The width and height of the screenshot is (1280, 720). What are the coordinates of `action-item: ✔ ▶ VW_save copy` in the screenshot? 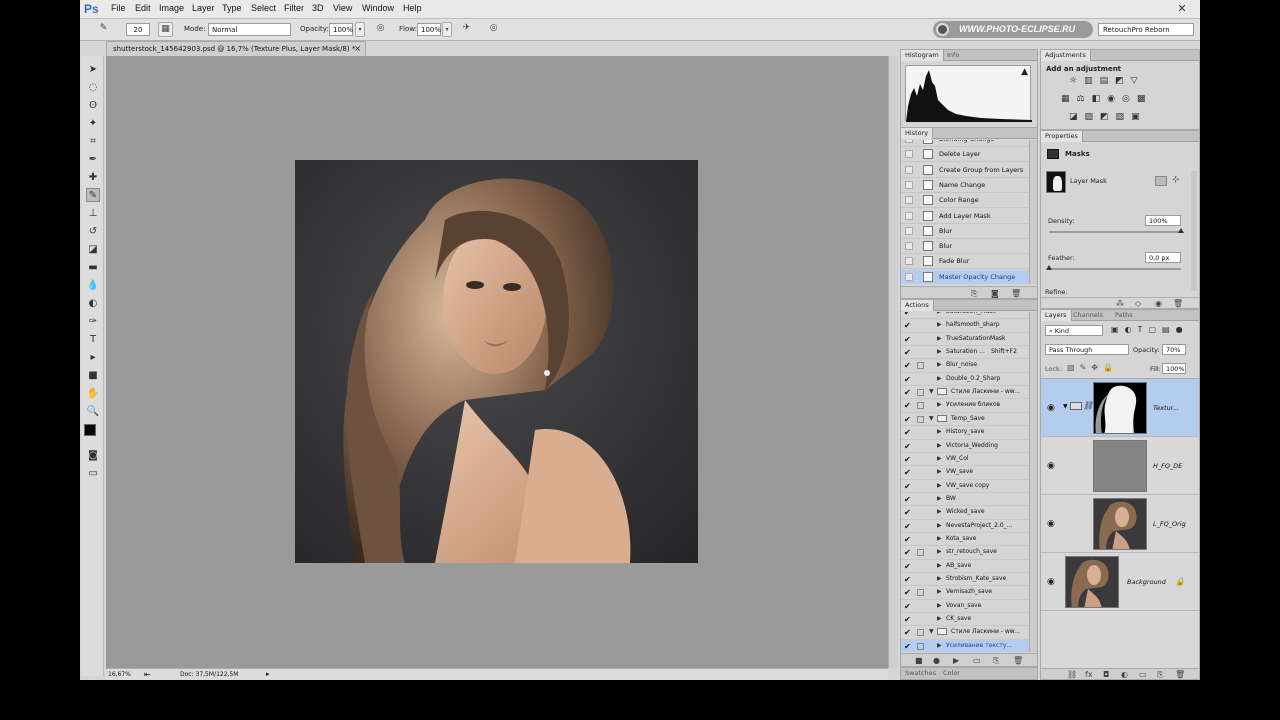 It's located at (965, 486).